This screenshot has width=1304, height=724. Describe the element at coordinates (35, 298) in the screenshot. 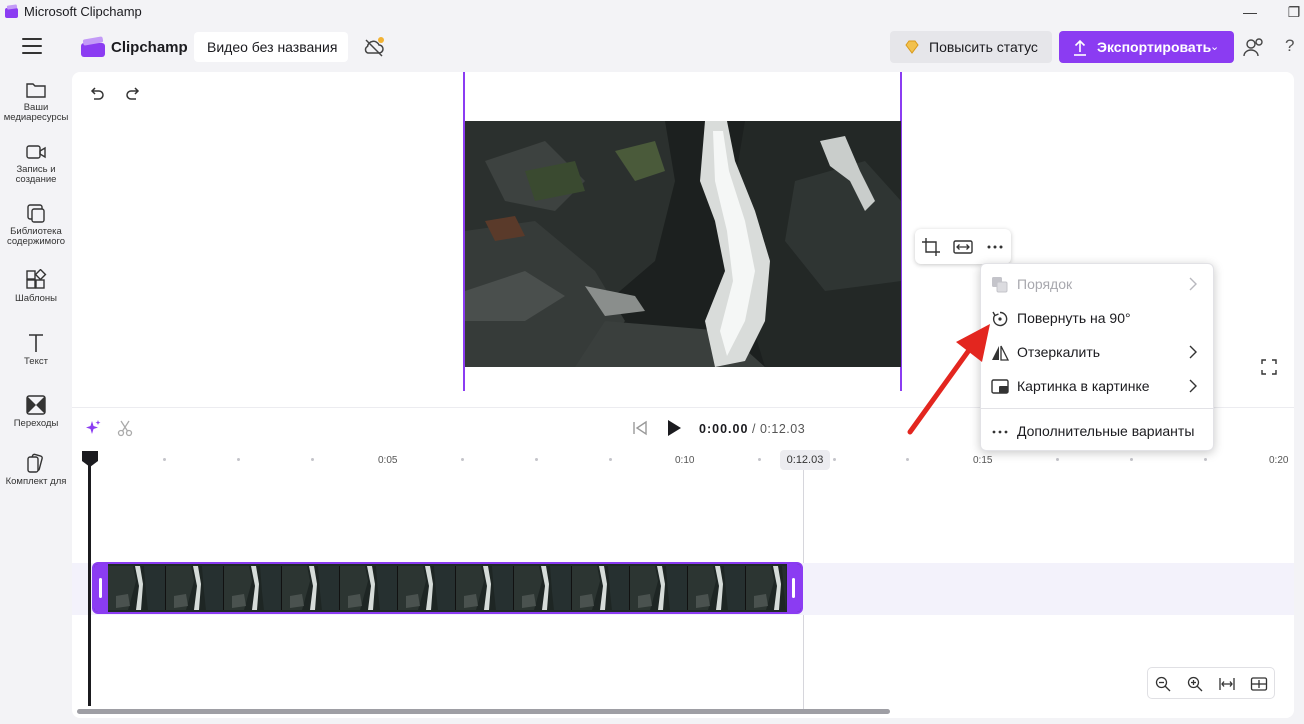

I see `sidebar-item-label: Шаблоны` at that location.